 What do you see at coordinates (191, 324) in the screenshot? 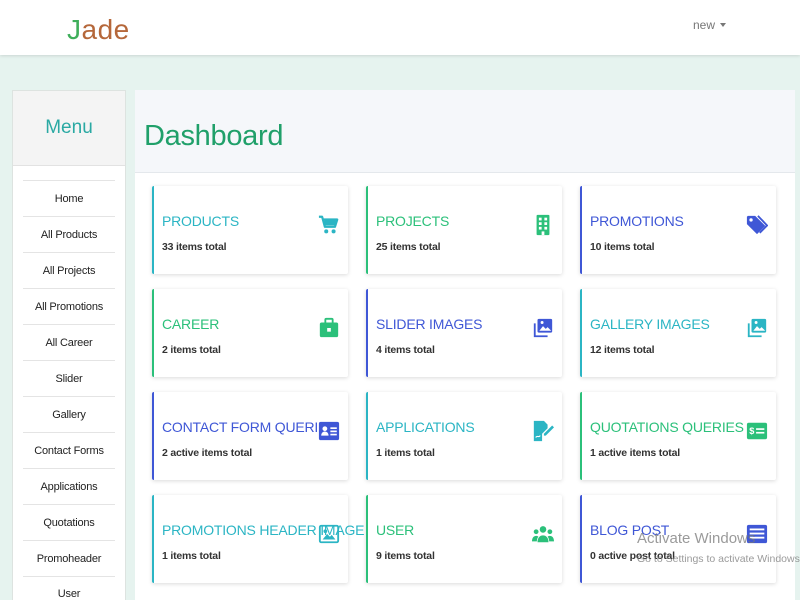
I see `card-title: CAREER` at bounding box center [191, 324].